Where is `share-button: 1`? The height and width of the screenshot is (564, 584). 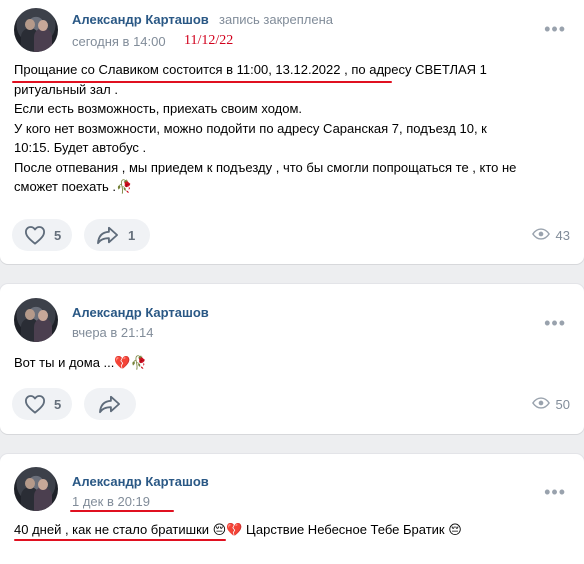 share-button: 1 is located at coordinates (117, 235).